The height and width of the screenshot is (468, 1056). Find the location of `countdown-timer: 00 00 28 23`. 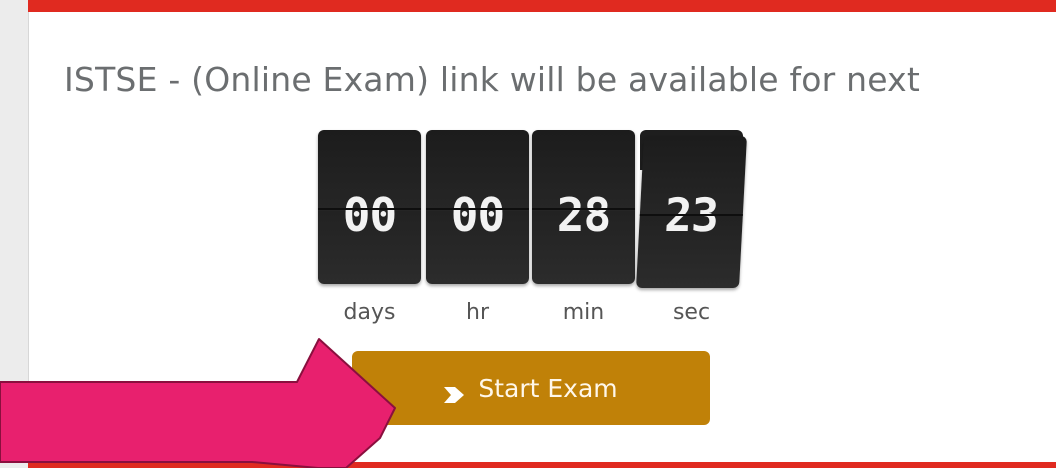

countdown-timer: 00 00 28 23 is located at coordinates (533, 210).